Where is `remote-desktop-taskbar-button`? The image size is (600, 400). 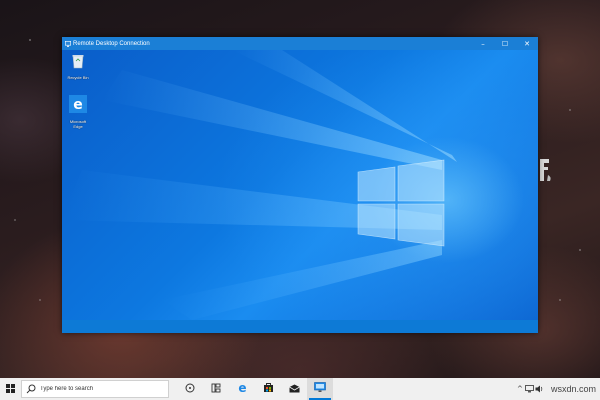
remote-desktop-taskbar-button is located at coordinates (320, 389).